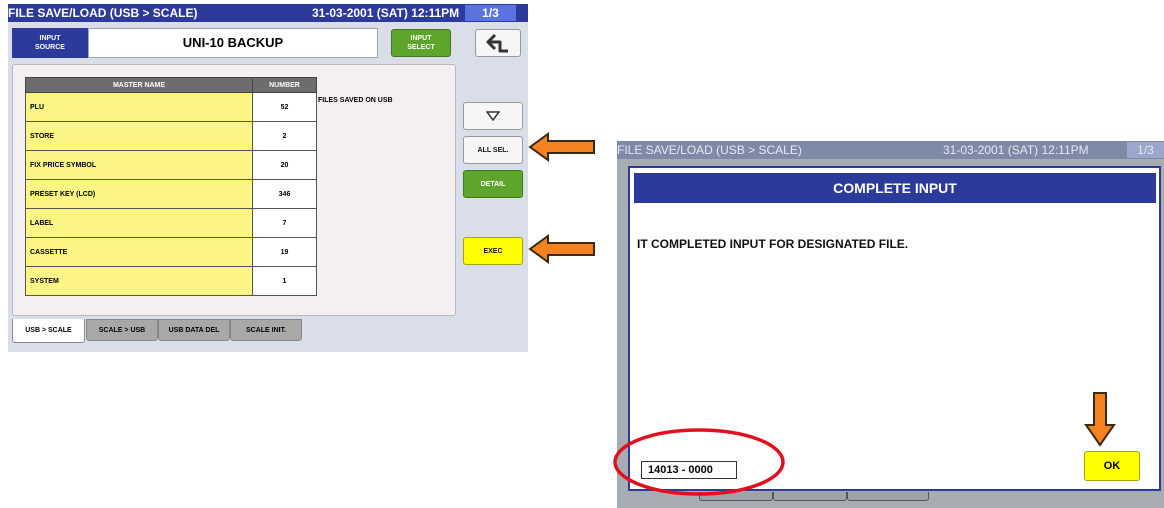 The height and width of the screenshot is (508, 1164). I want to click on tab-scale-init: SCALE INIT., so click(266, 330).